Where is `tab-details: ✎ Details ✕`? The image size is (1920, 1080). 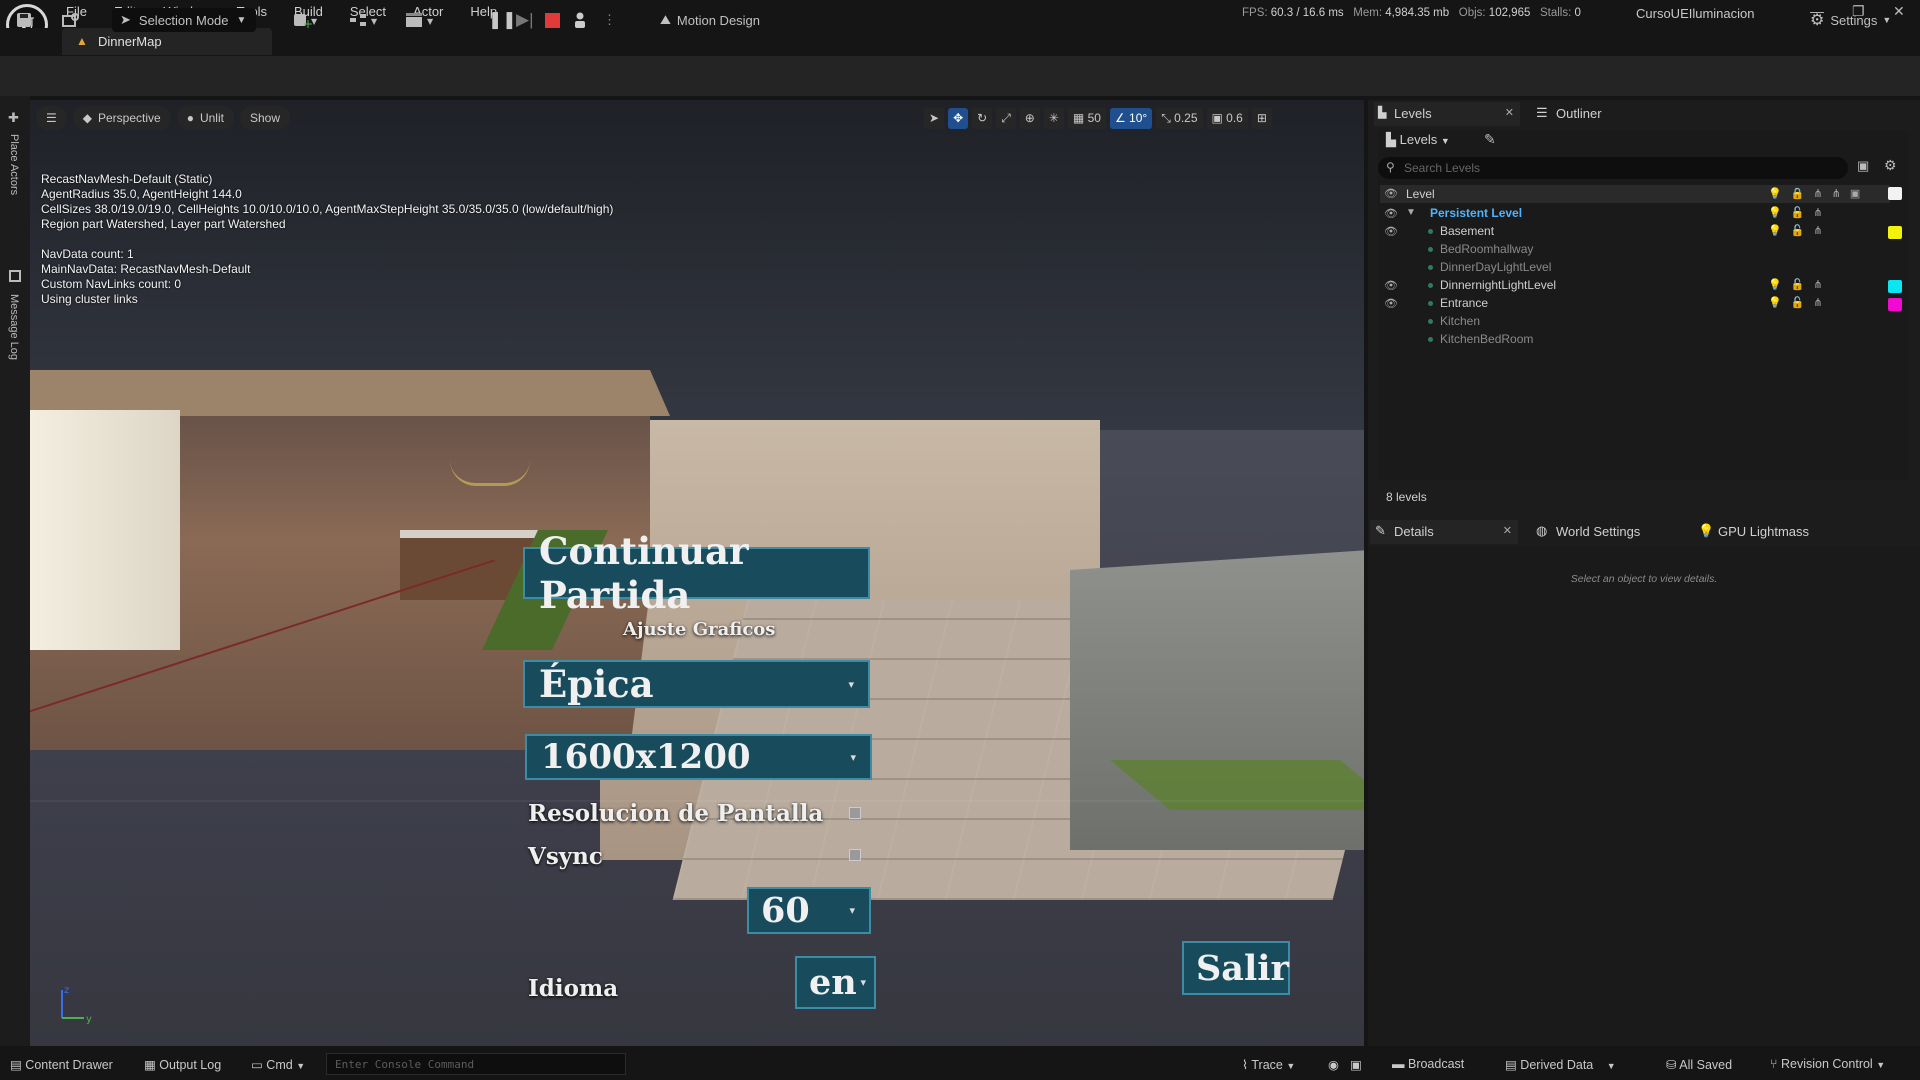 tab-details: ✎ Details ✕ is located at coordinates (1444, 532).